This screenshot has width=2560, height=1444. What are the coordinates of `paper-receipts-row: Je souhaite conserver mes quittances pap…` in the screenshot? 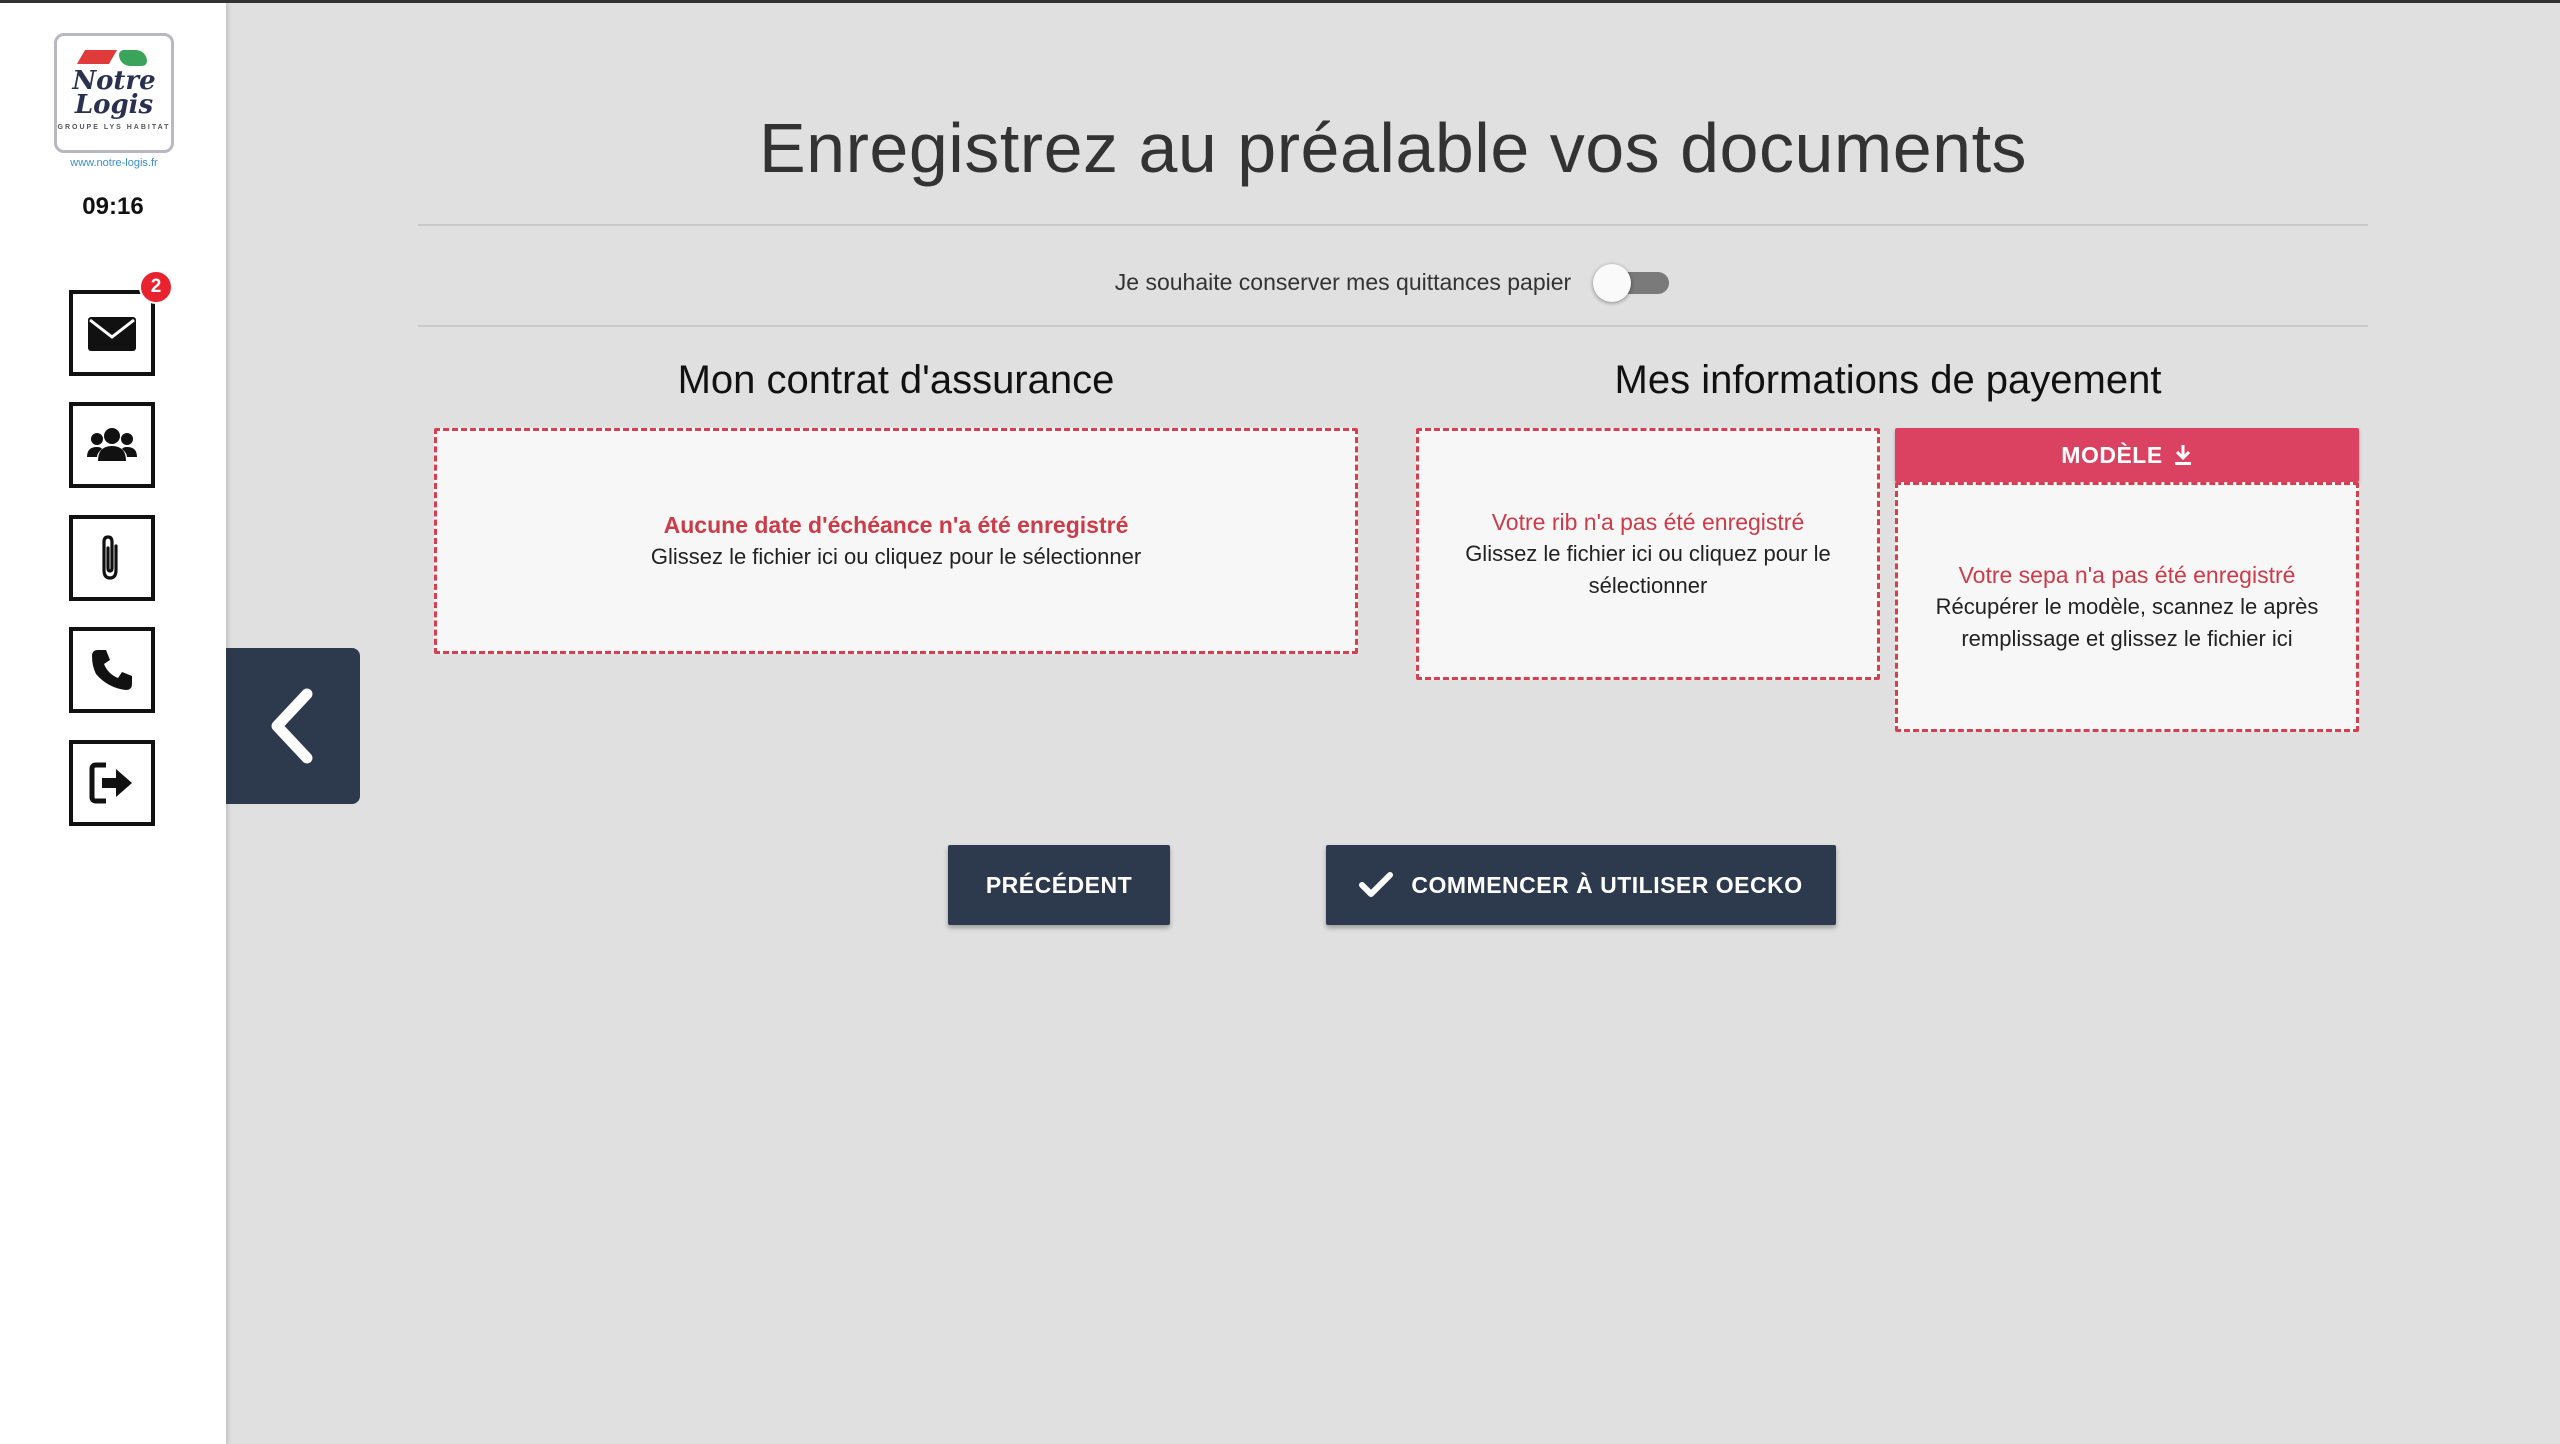 It's located at (1393, 282).